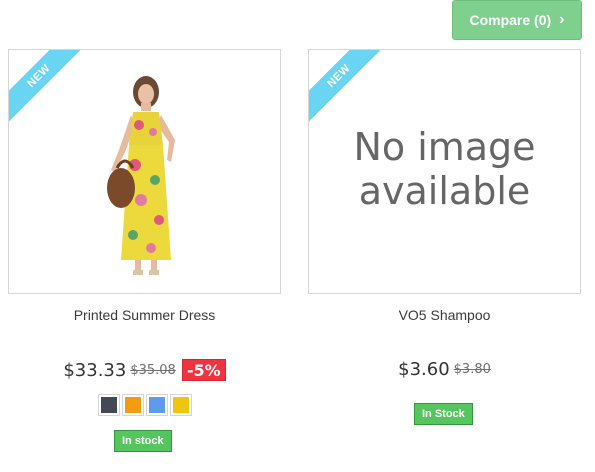  What do you see at coordinates (145, 405) in the screenshot?
I see `color-swatches` at bounding box center [145, 405].